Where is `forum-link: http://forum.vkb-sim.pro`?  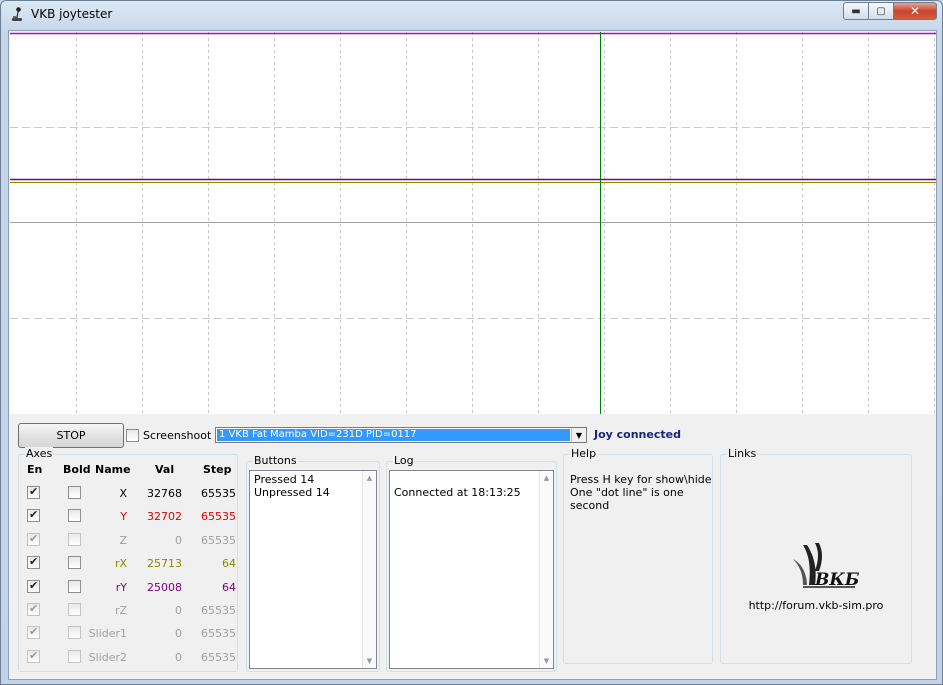
forum-link: http://forum.vkb-sim.pro is located at coordinates (816, 605).